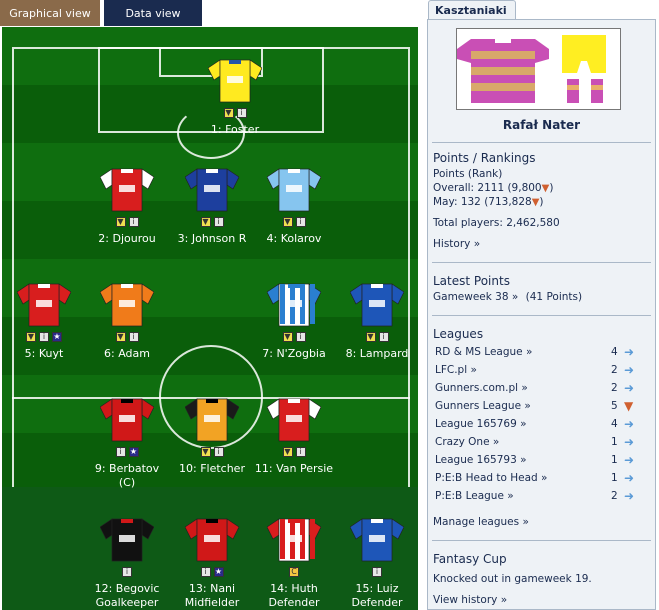 The image size is (659, 610). I want to click on player-p4: ▼ i 4: Kolarov, so click(294, 206).